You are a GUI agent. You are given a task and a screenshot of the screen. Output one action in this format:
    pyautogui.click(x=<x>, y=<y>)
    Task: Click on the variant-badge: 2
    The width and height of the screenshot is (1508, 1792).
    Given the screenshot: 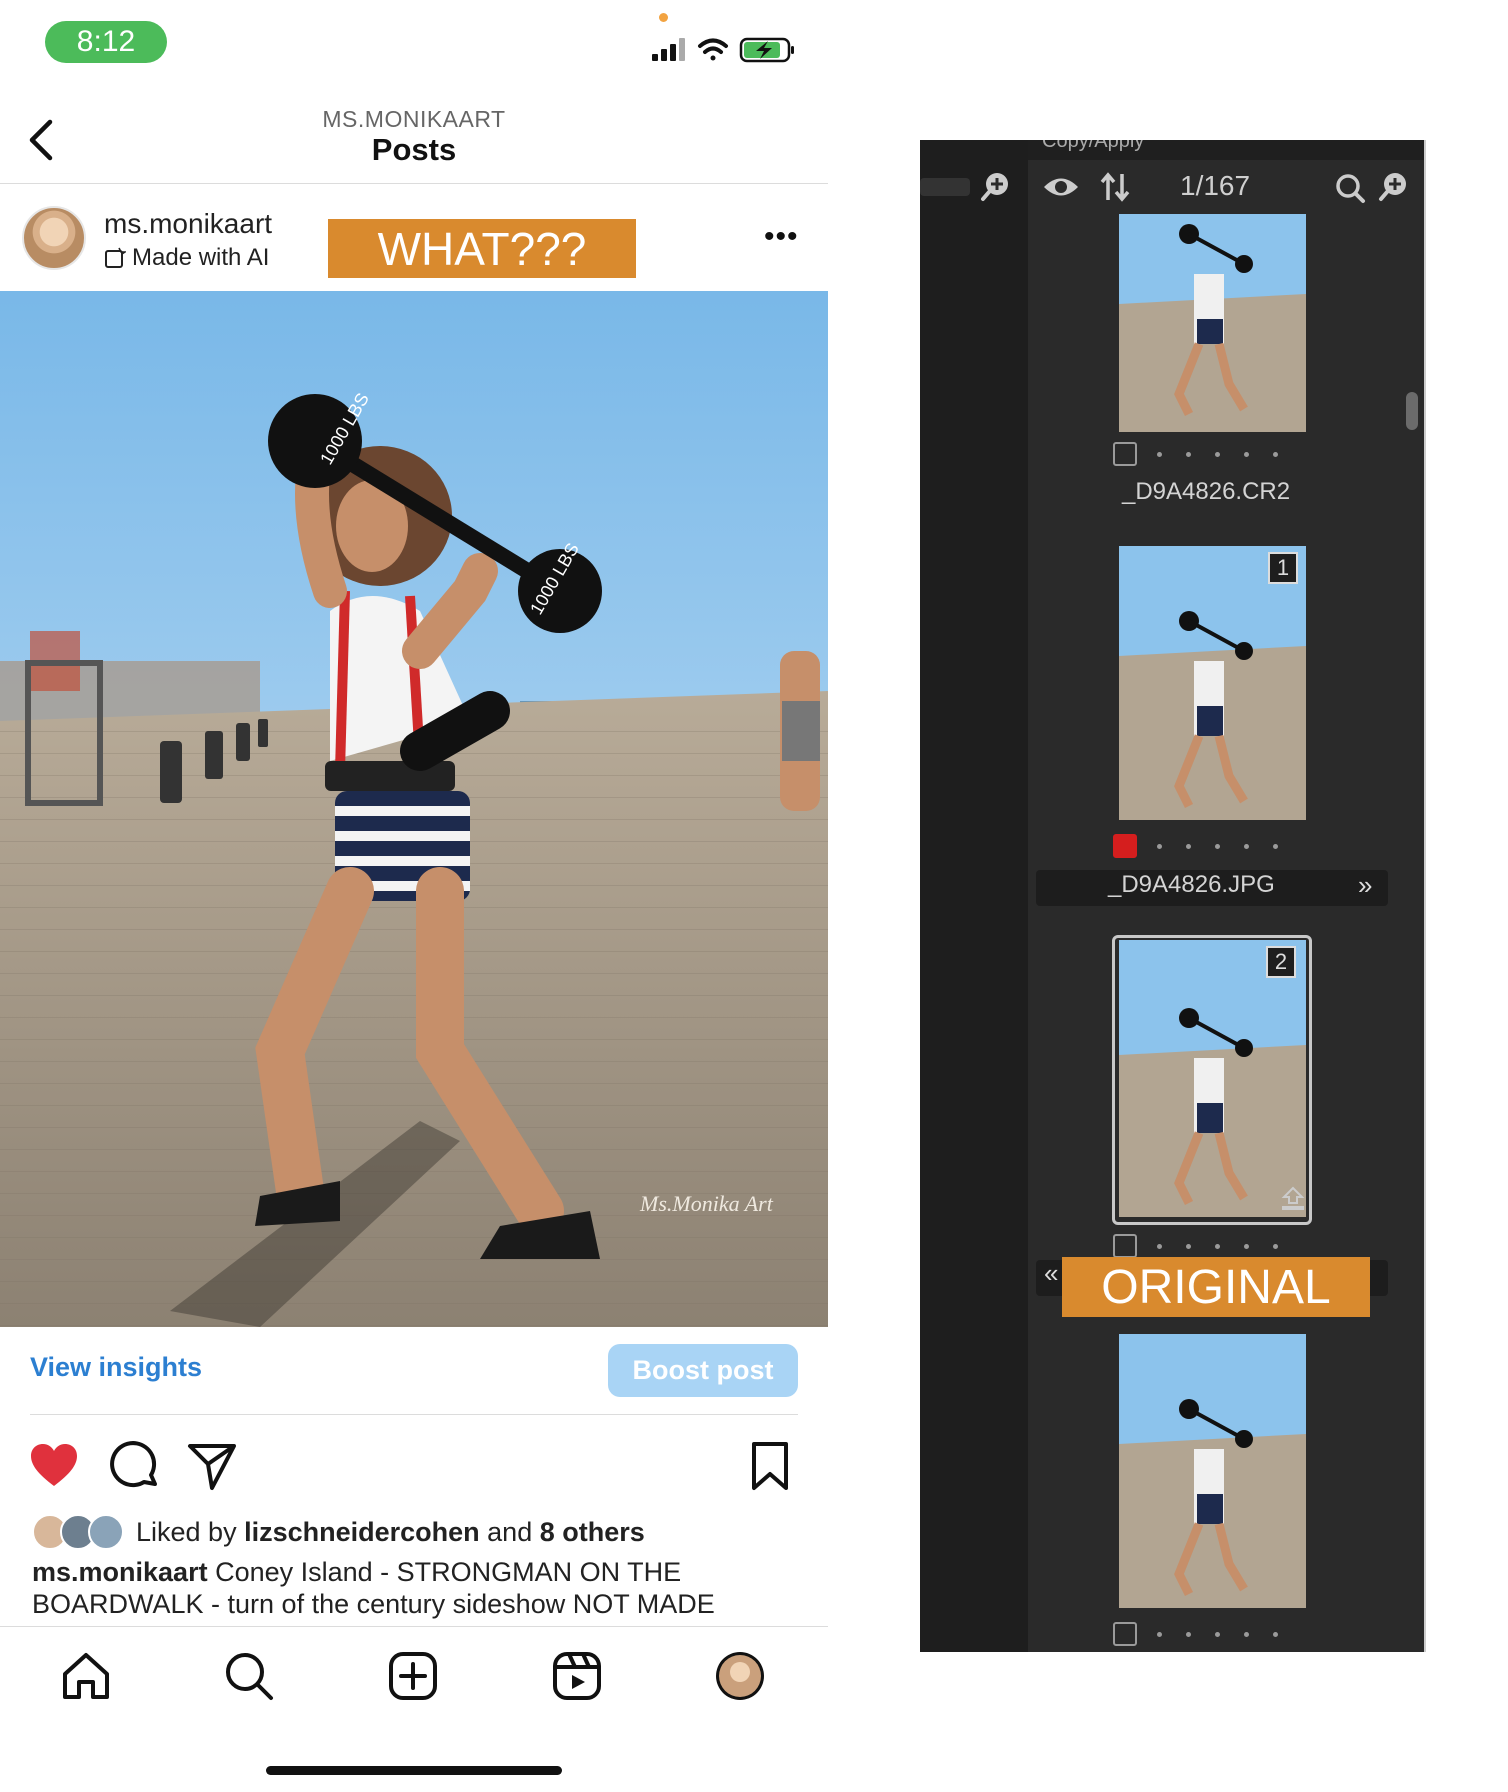 What is the action you would take?
    pyautogui.click(x=1281, y=962)
    